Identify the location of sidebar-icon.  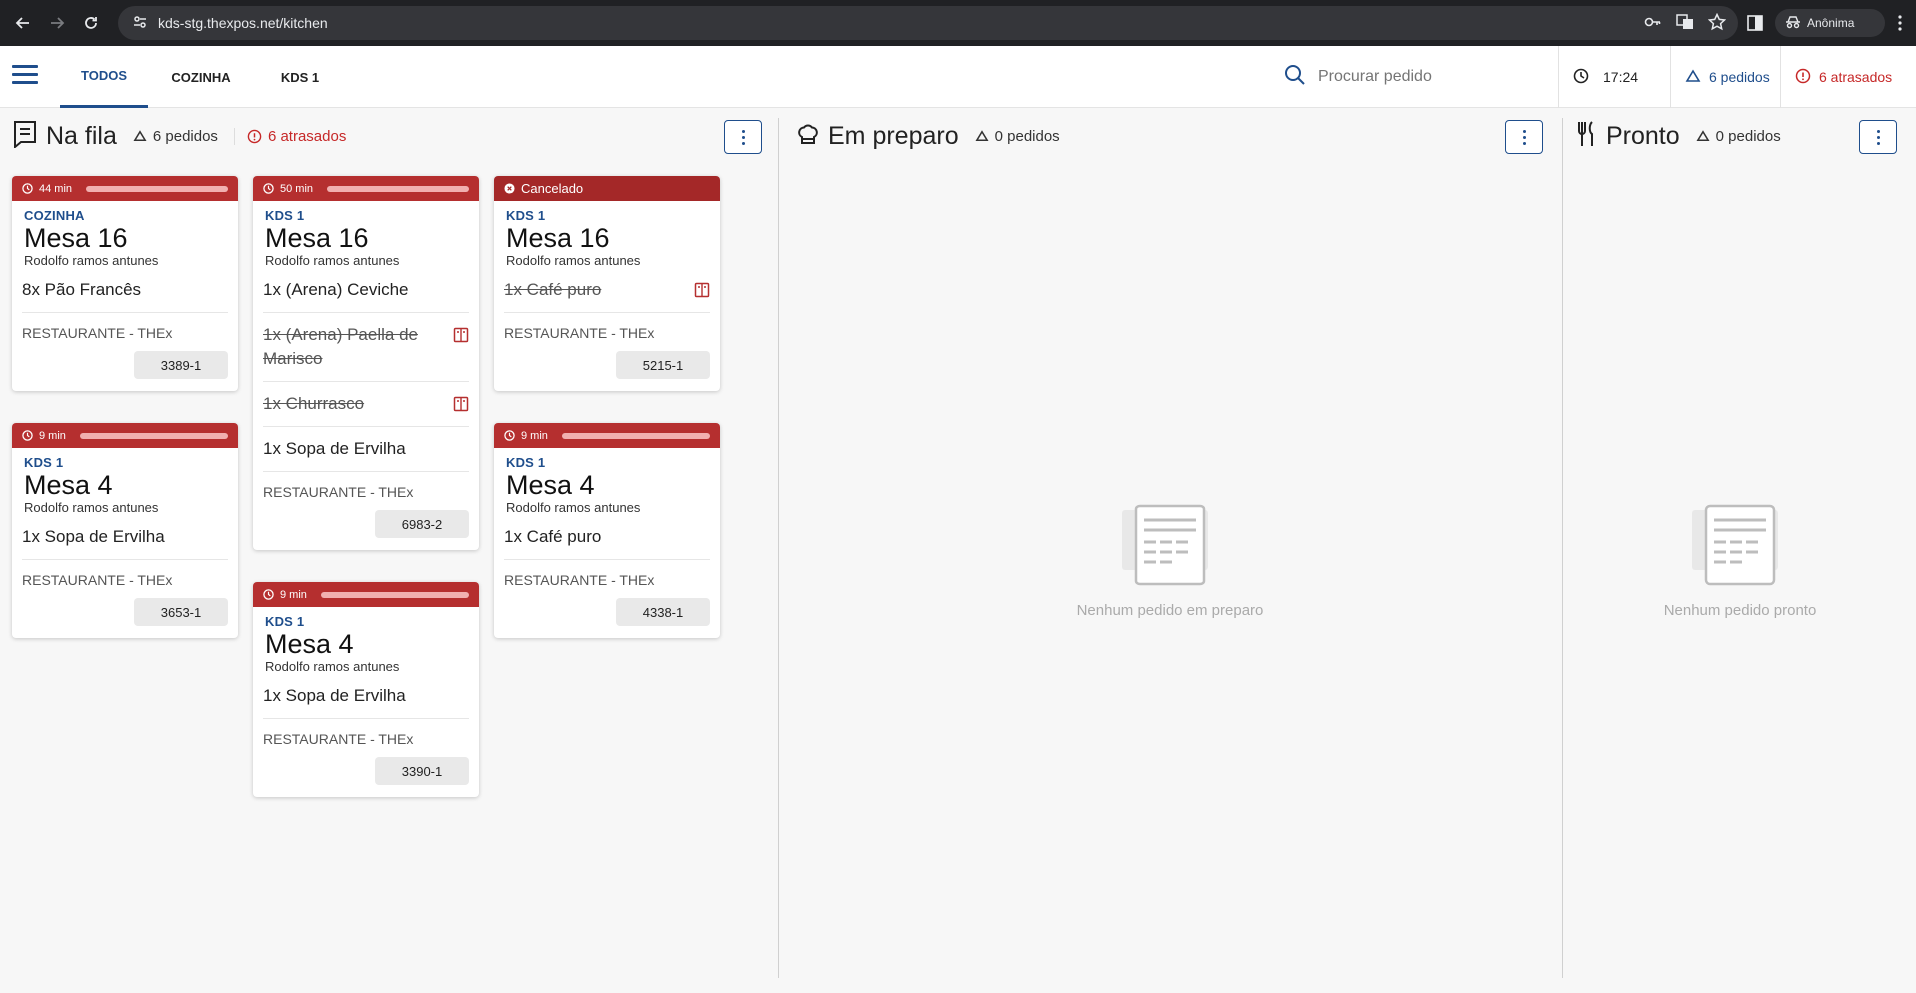
(1755, 25).